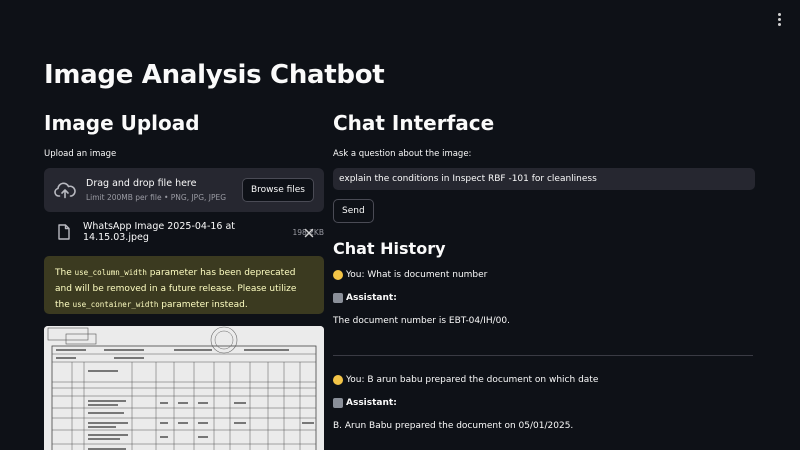 This screenshot has height=450, width=800. I want to click on warning-text-pre: The, so click(65, 273).